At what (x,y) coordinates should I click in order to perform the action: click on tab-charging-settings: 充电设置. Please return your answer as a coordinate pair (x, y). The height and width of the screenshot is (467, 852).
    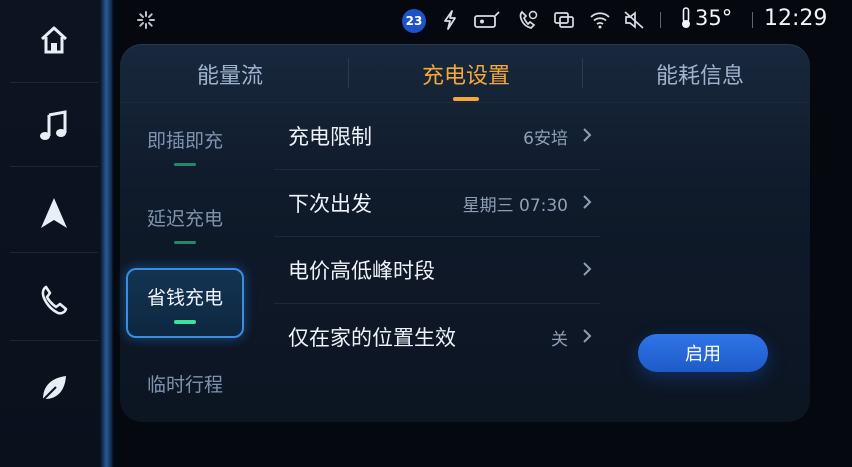
    Looking at the image, I should click on (466, 74).